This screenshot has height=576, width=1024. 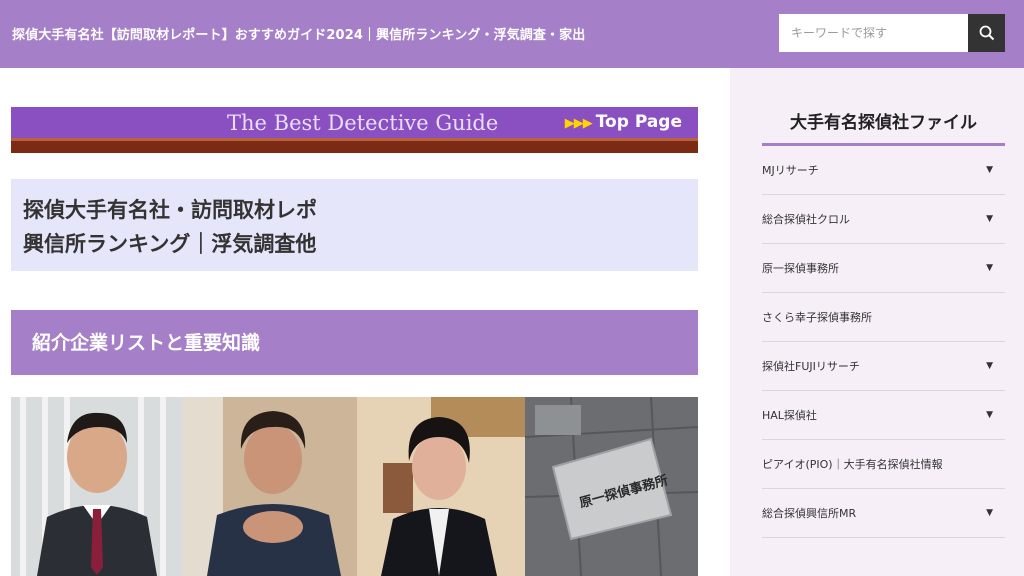 I want to click on headline-line-1: 探偵大手有名社・訪問取材レポ, so click(x=170, y=210).